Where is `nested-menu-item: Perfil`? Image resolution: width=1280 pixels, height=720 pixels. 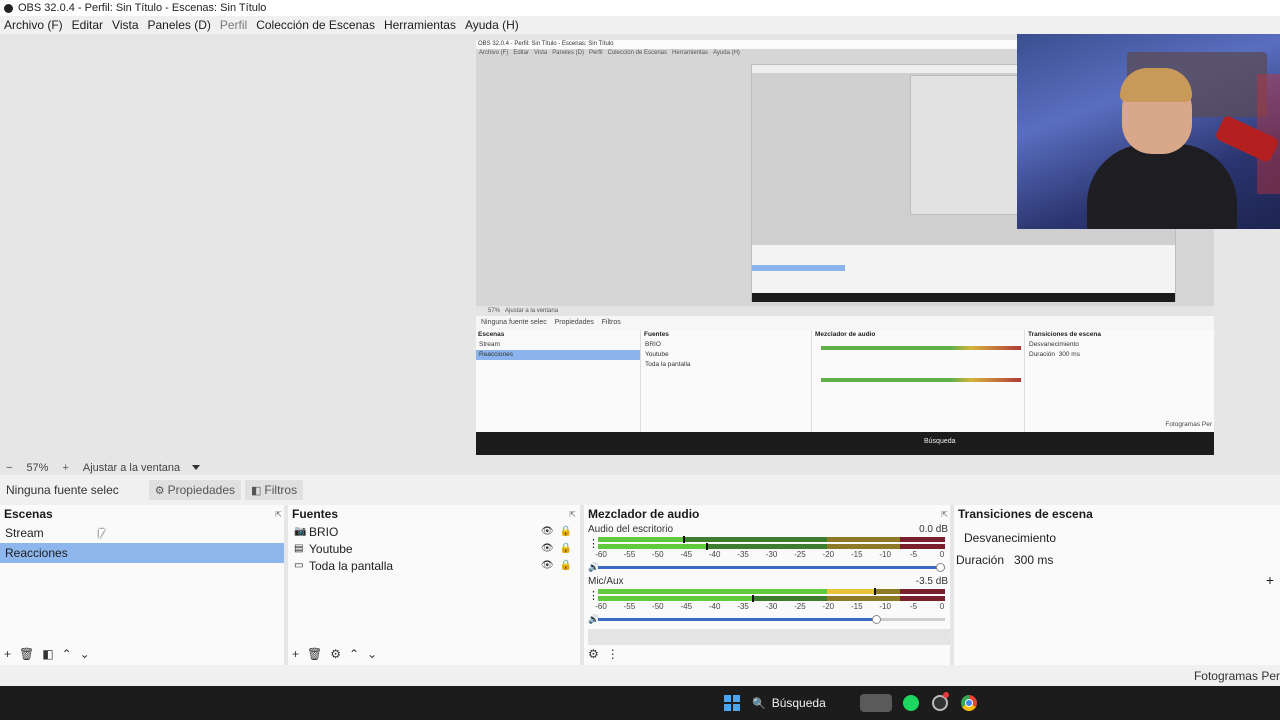
nested-menu-item: Perfil is located at coordinates (595, 53).